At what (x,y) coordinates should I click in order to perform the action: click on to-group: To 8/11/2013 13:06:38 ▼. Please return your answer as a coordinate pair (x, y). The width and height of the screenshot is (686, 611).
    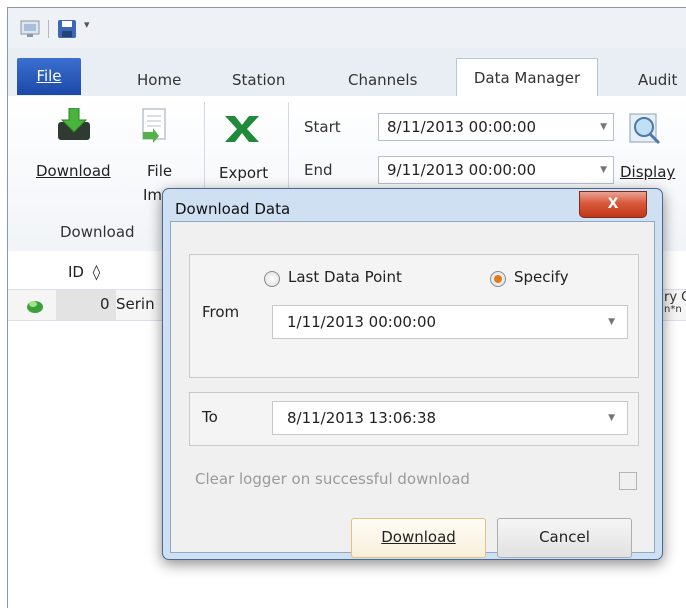
    Looking at the image, I should click on (414, 419).